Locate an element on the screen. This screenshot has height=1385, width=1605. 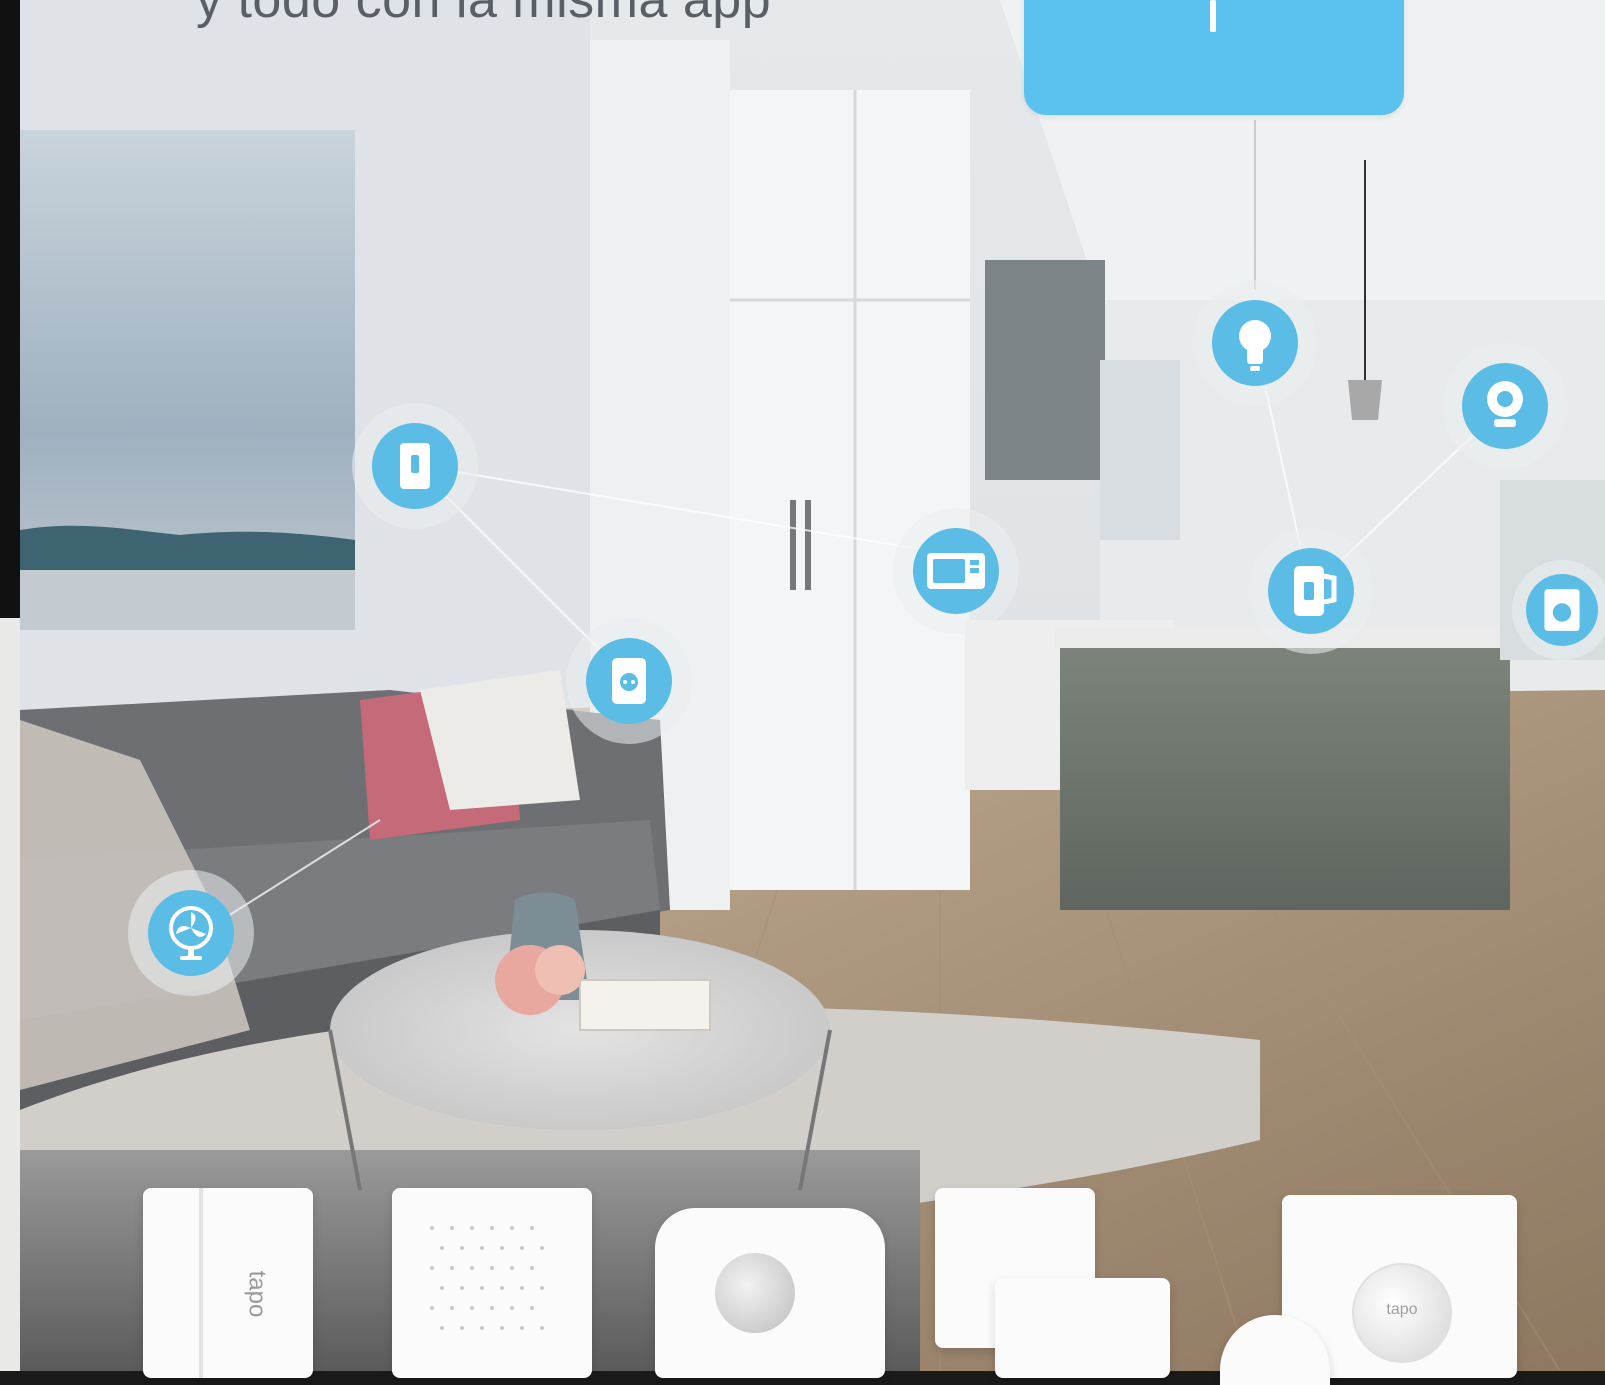
smart-switch-node is located at coordinates (415, 466).